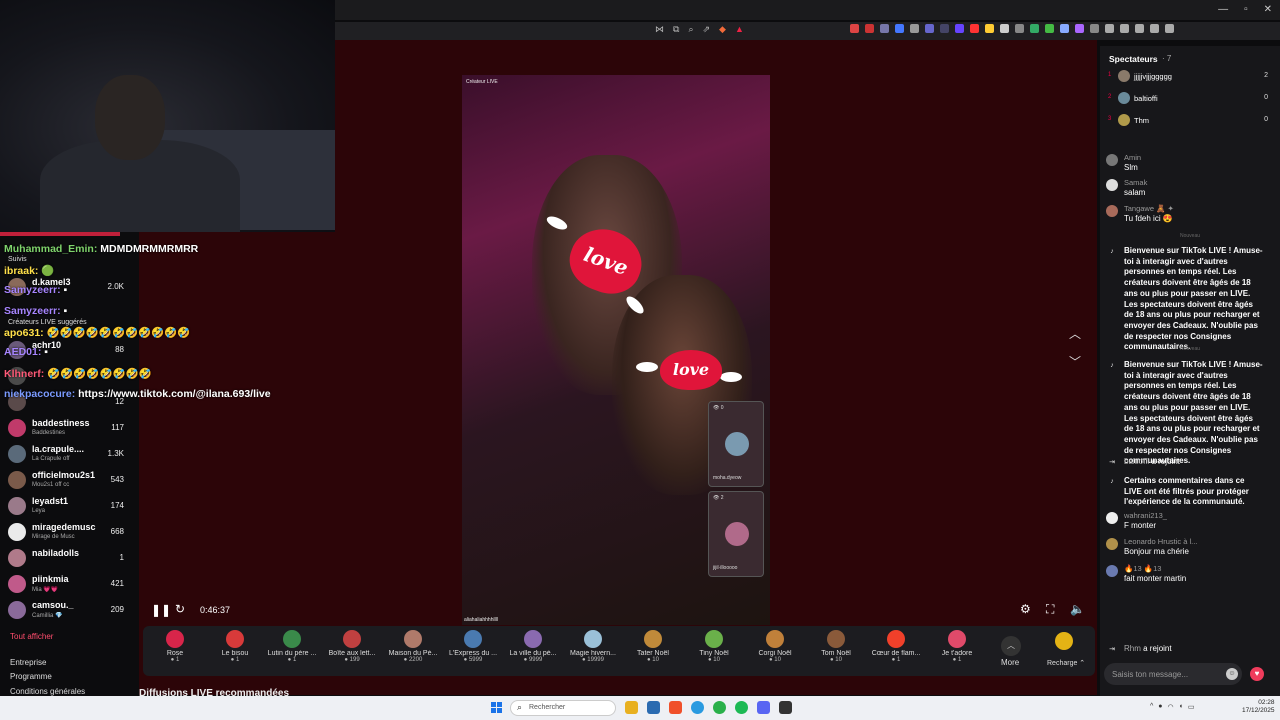  What do you see at coordinates (31, 636) in the screenshot?
I see `show-all-link: Tout afficher` at bounding box center [31, 636].